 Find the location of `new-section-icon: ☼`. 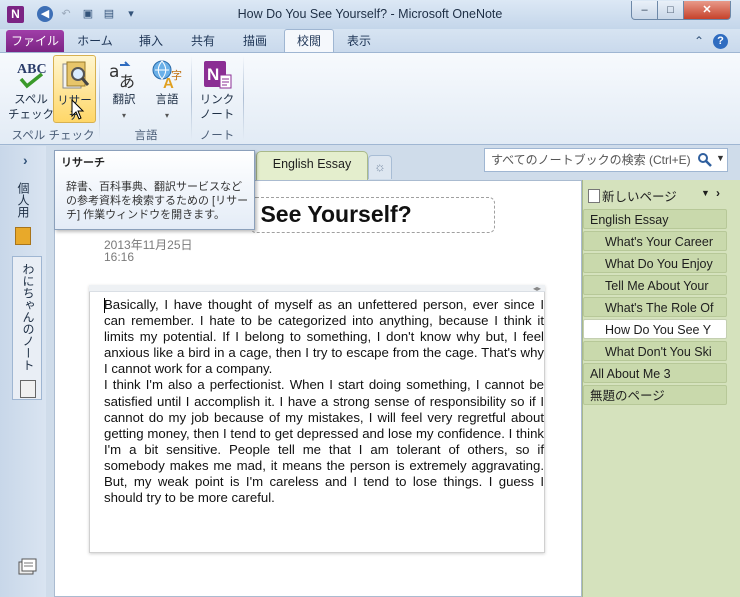

new-section-icon: ☼ is located at coordinates (380, 167).